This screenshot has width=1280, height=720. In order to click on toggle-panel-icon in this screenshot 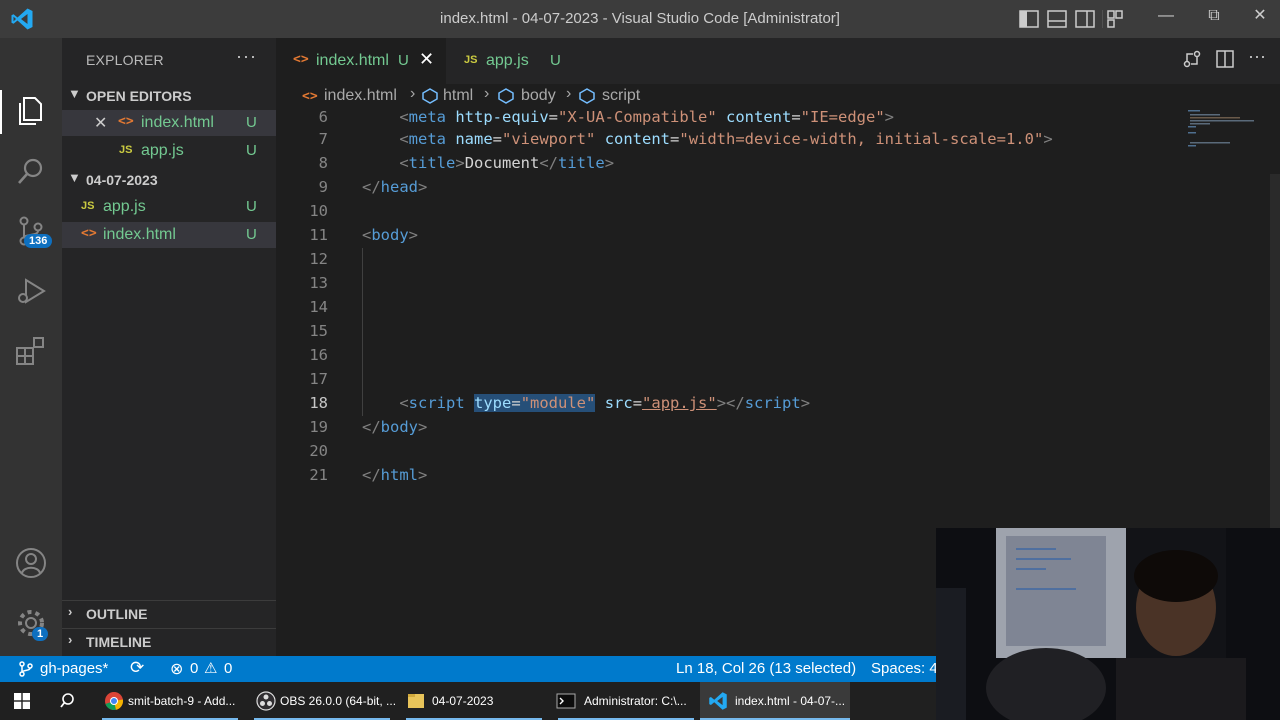, I will do `click(1057, 19)`.